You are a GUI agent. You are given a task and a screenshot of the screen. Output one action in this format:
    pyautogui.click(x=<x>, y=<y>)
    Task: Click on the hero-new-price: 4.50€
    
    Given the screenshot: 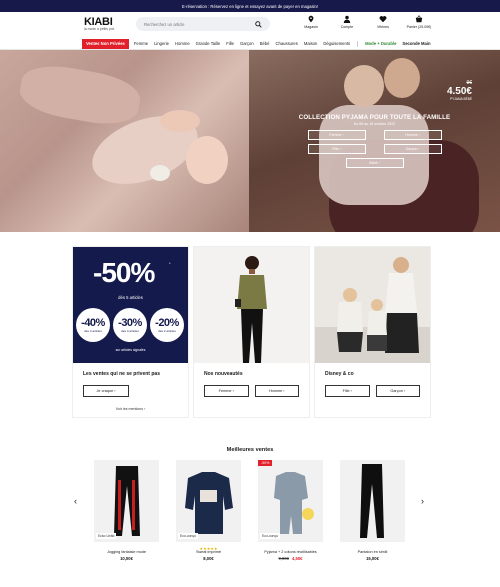 What is the action you would take?
    pyautogui.click(x=459, y=91)
    